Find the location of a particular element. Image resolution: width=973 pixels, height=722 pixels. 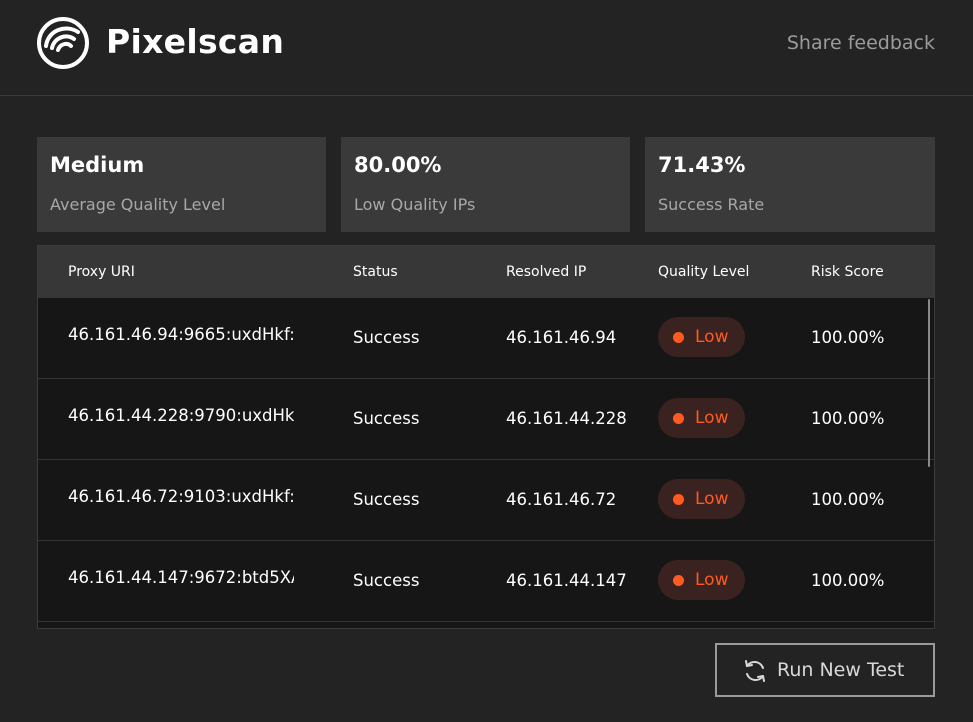

stat-card-low-quality-ips: 80.00% Low Quality IPs is located at coordinates (485, 184).